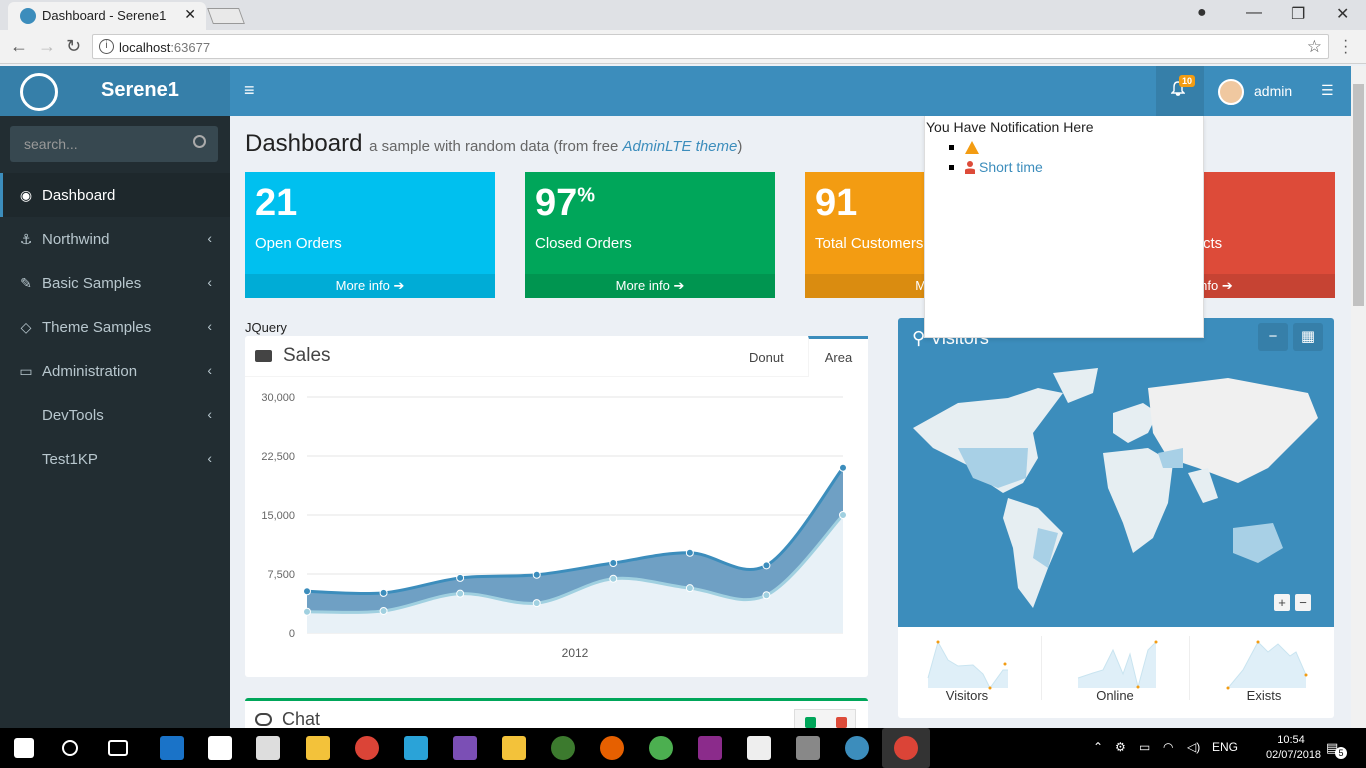  Describe the element at coordinates (759, 748) in the screenshot. I see `window-icon` at that location.